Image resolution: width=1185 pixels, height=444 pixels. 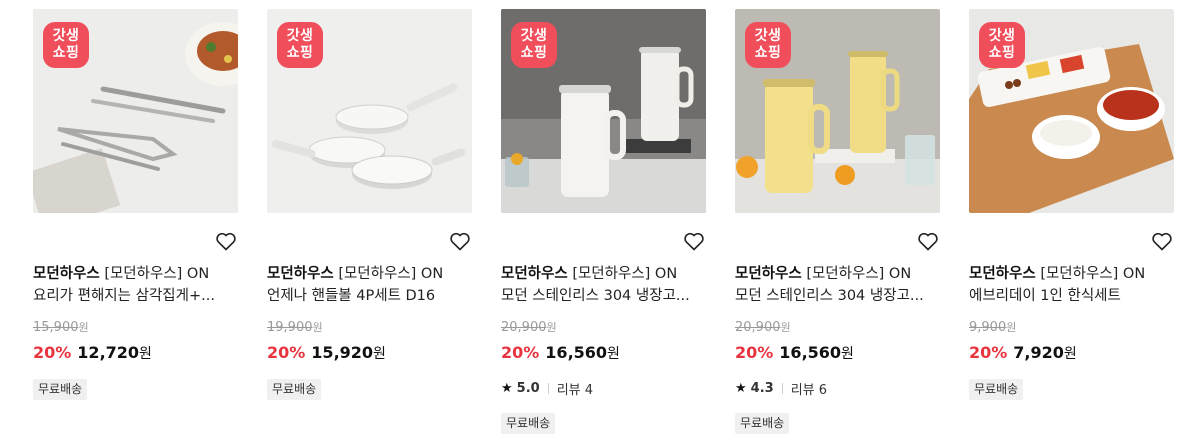 I want to click on original-price-value: 19,900, so click(x=290, y=327).